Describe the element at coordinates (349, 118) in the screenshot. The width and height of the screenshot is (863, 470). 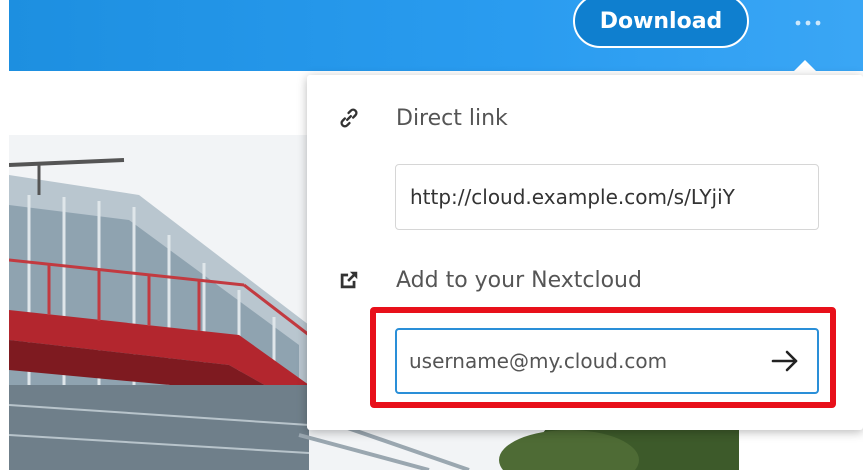
I see `link-icon` at that location.